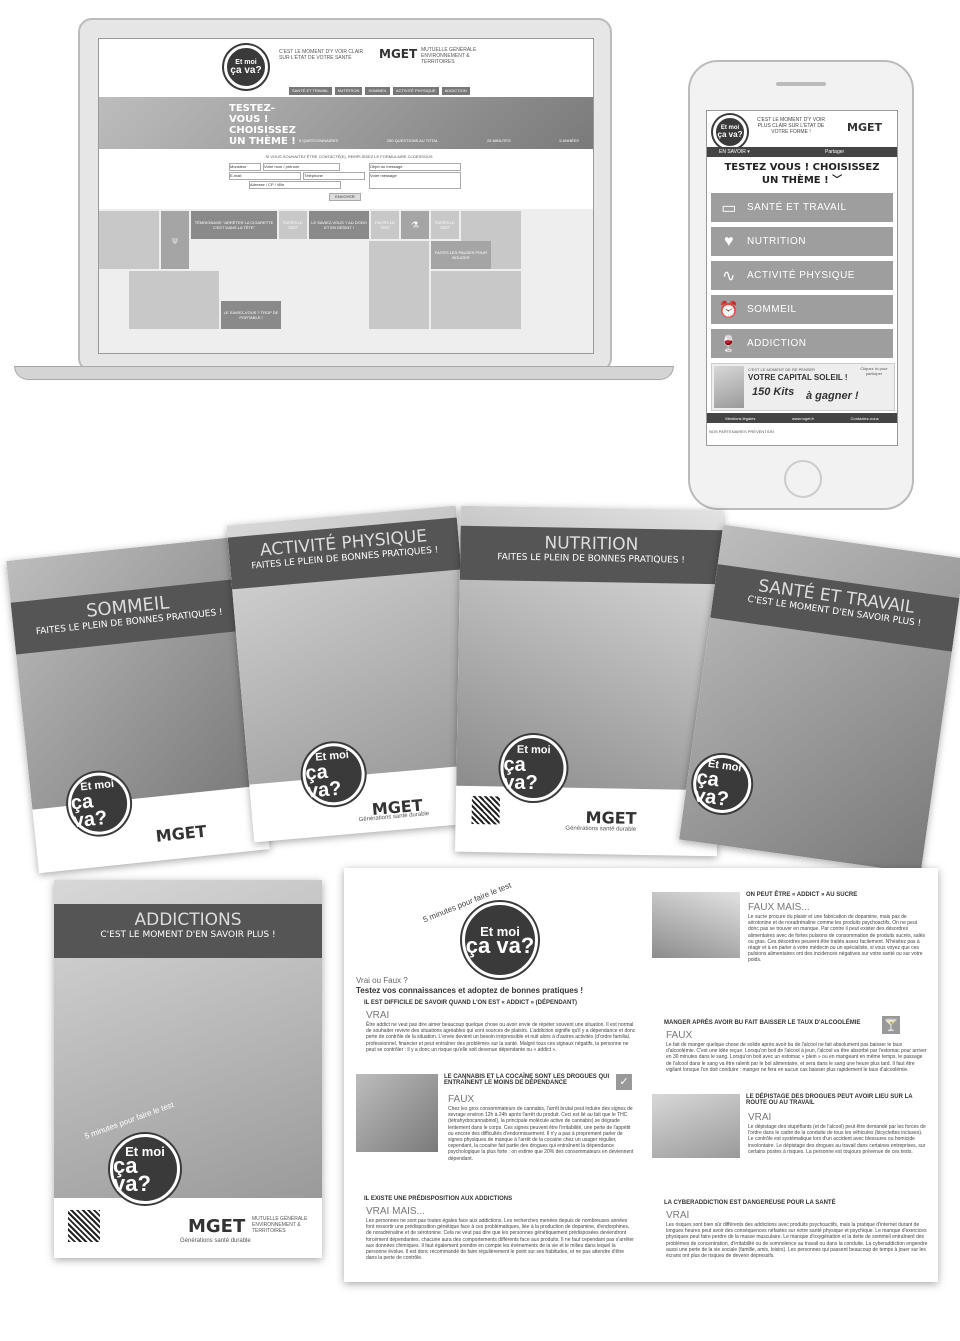  Describe the element at coordinates (476, 300) in the screenshot. I see `tile-photo-glass` at that location.